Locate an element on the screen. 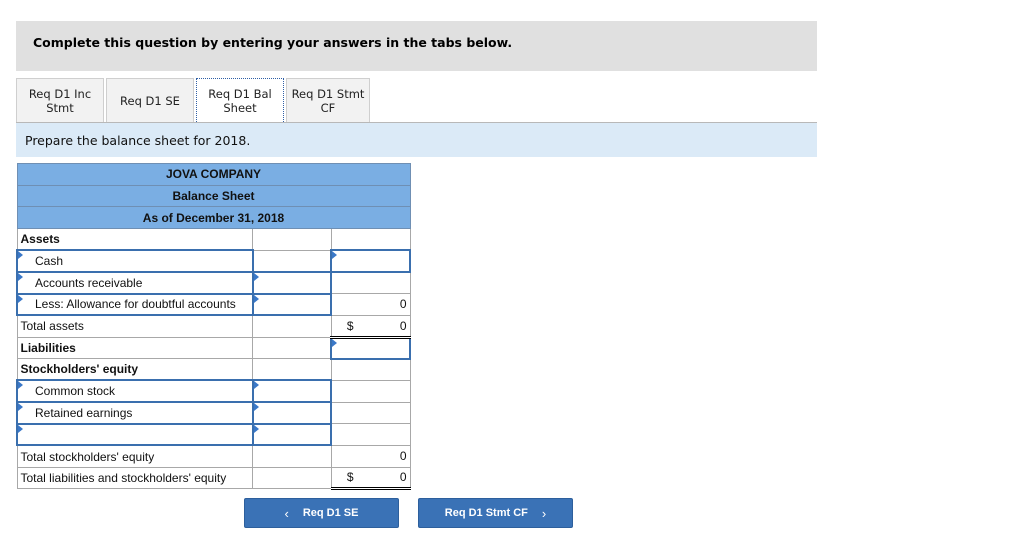 The height and width of the screenshot is (547, 1024). tab-label-line2: CF is located at coordinates (328, 108).